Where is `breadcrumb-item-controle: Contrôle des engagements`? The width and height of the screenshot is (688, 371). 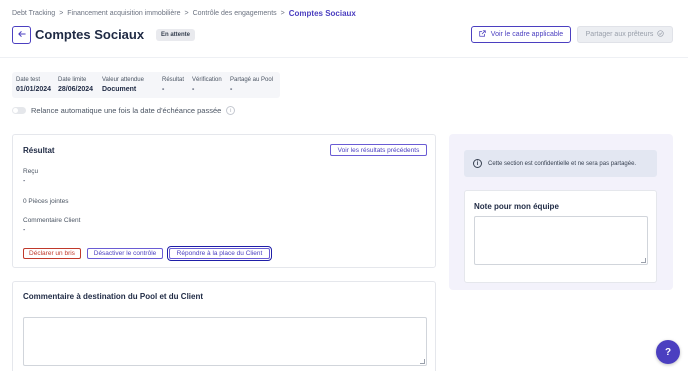
breadcrumb-item-controle: Contrôle des engagements is located at coordinates (235, 13).